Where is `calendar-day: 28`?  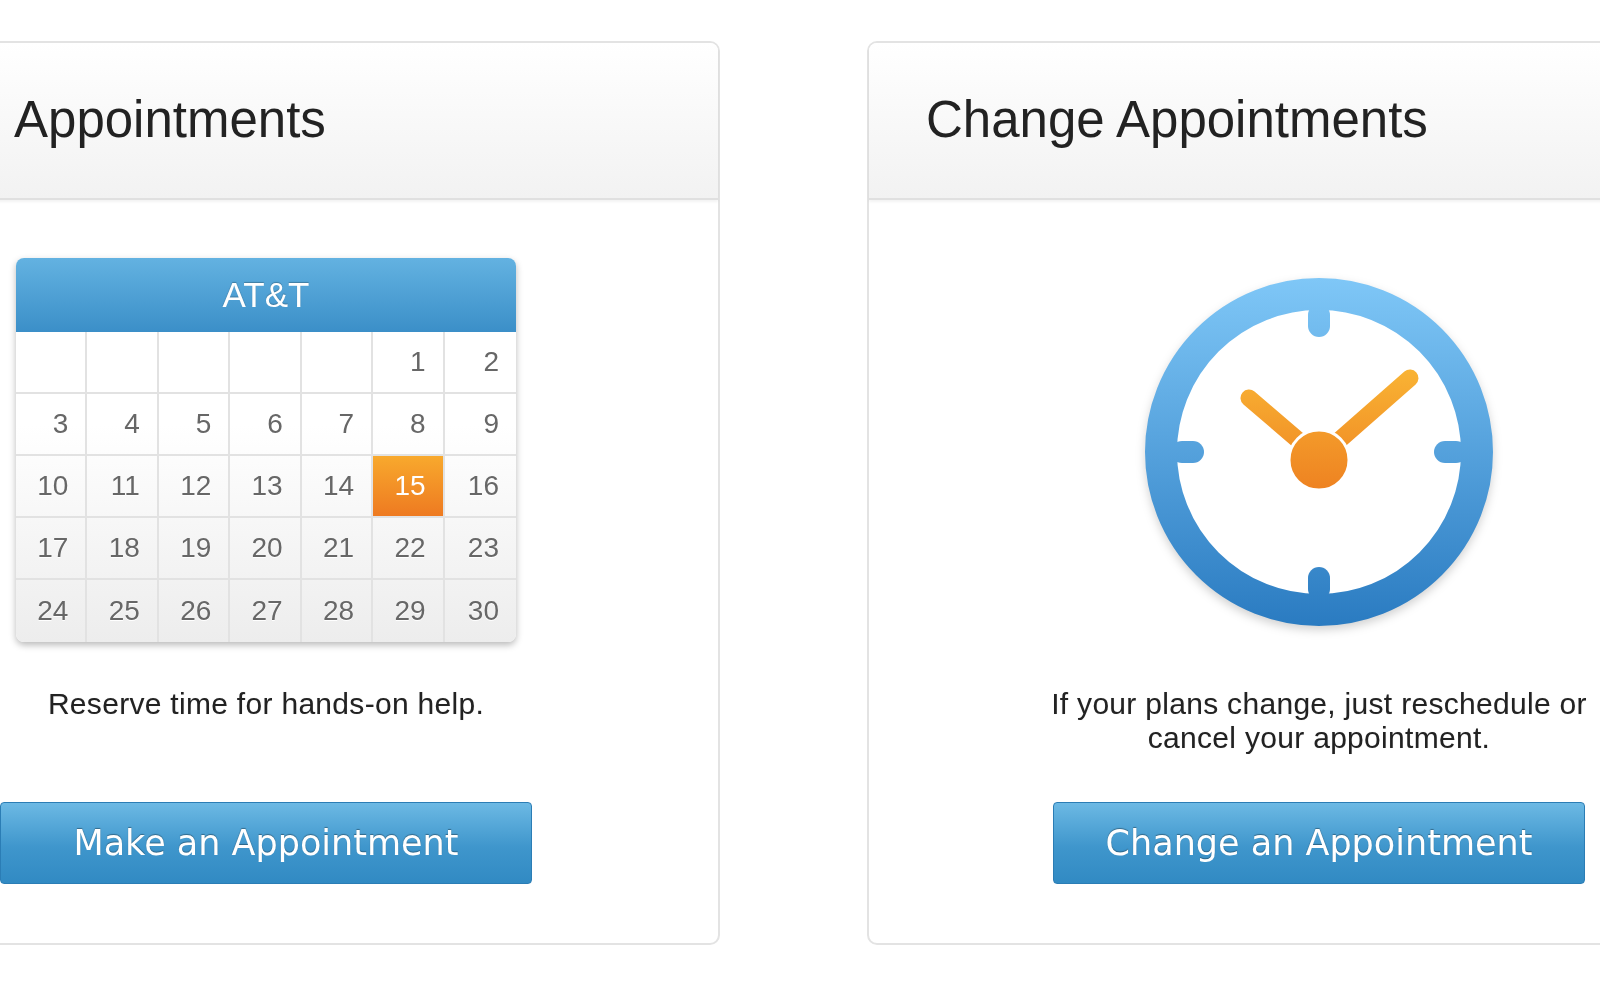
calendar-day: 28 is located at coordinates (337, 611).